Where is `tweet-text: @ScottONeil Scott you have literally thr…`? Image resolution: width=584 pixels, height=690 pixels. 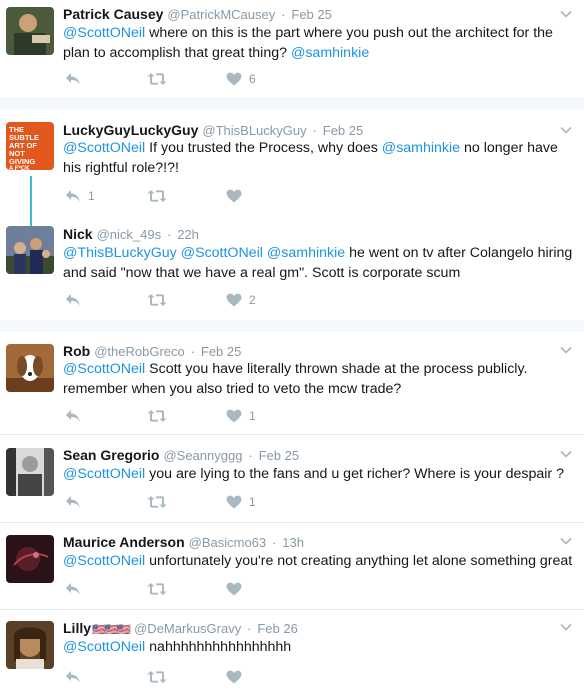 tweet-text: @ScottONeil Scott you have literally thr… is located at coordinates (320, 379).